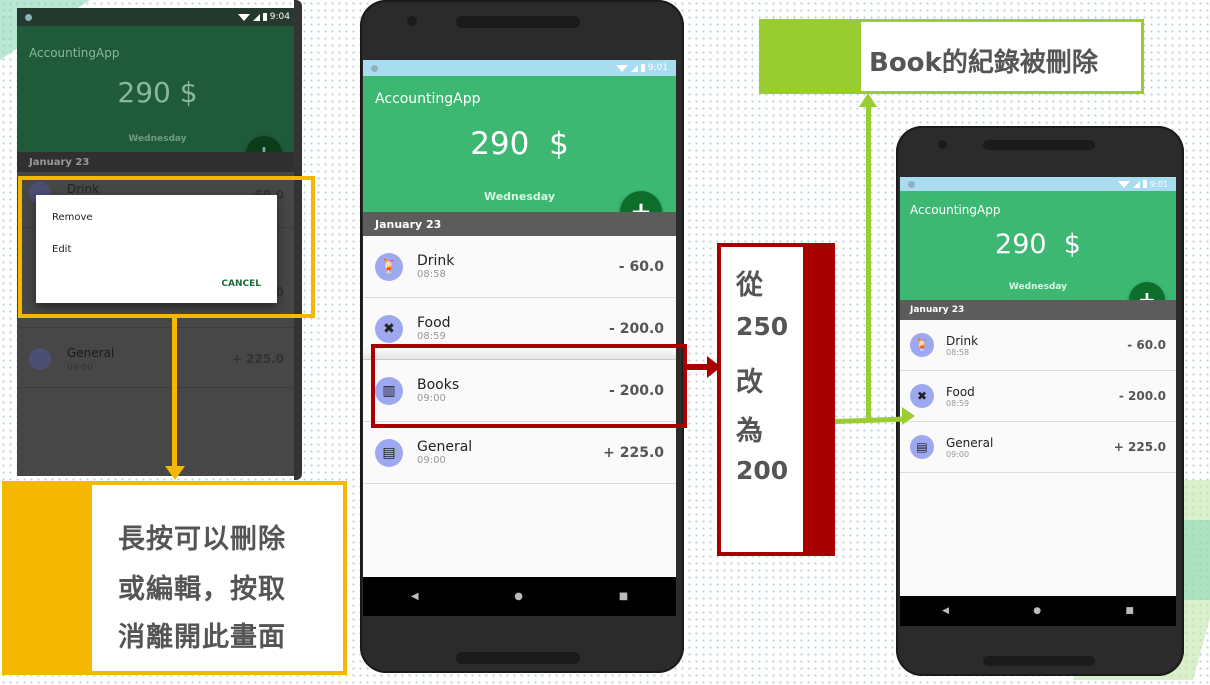 The height and width of the screenshot is (685, 1210). What do you see at coordinates (40, 359) in the screenshot?
I see `general-icon` at bounding box center [40, 359].